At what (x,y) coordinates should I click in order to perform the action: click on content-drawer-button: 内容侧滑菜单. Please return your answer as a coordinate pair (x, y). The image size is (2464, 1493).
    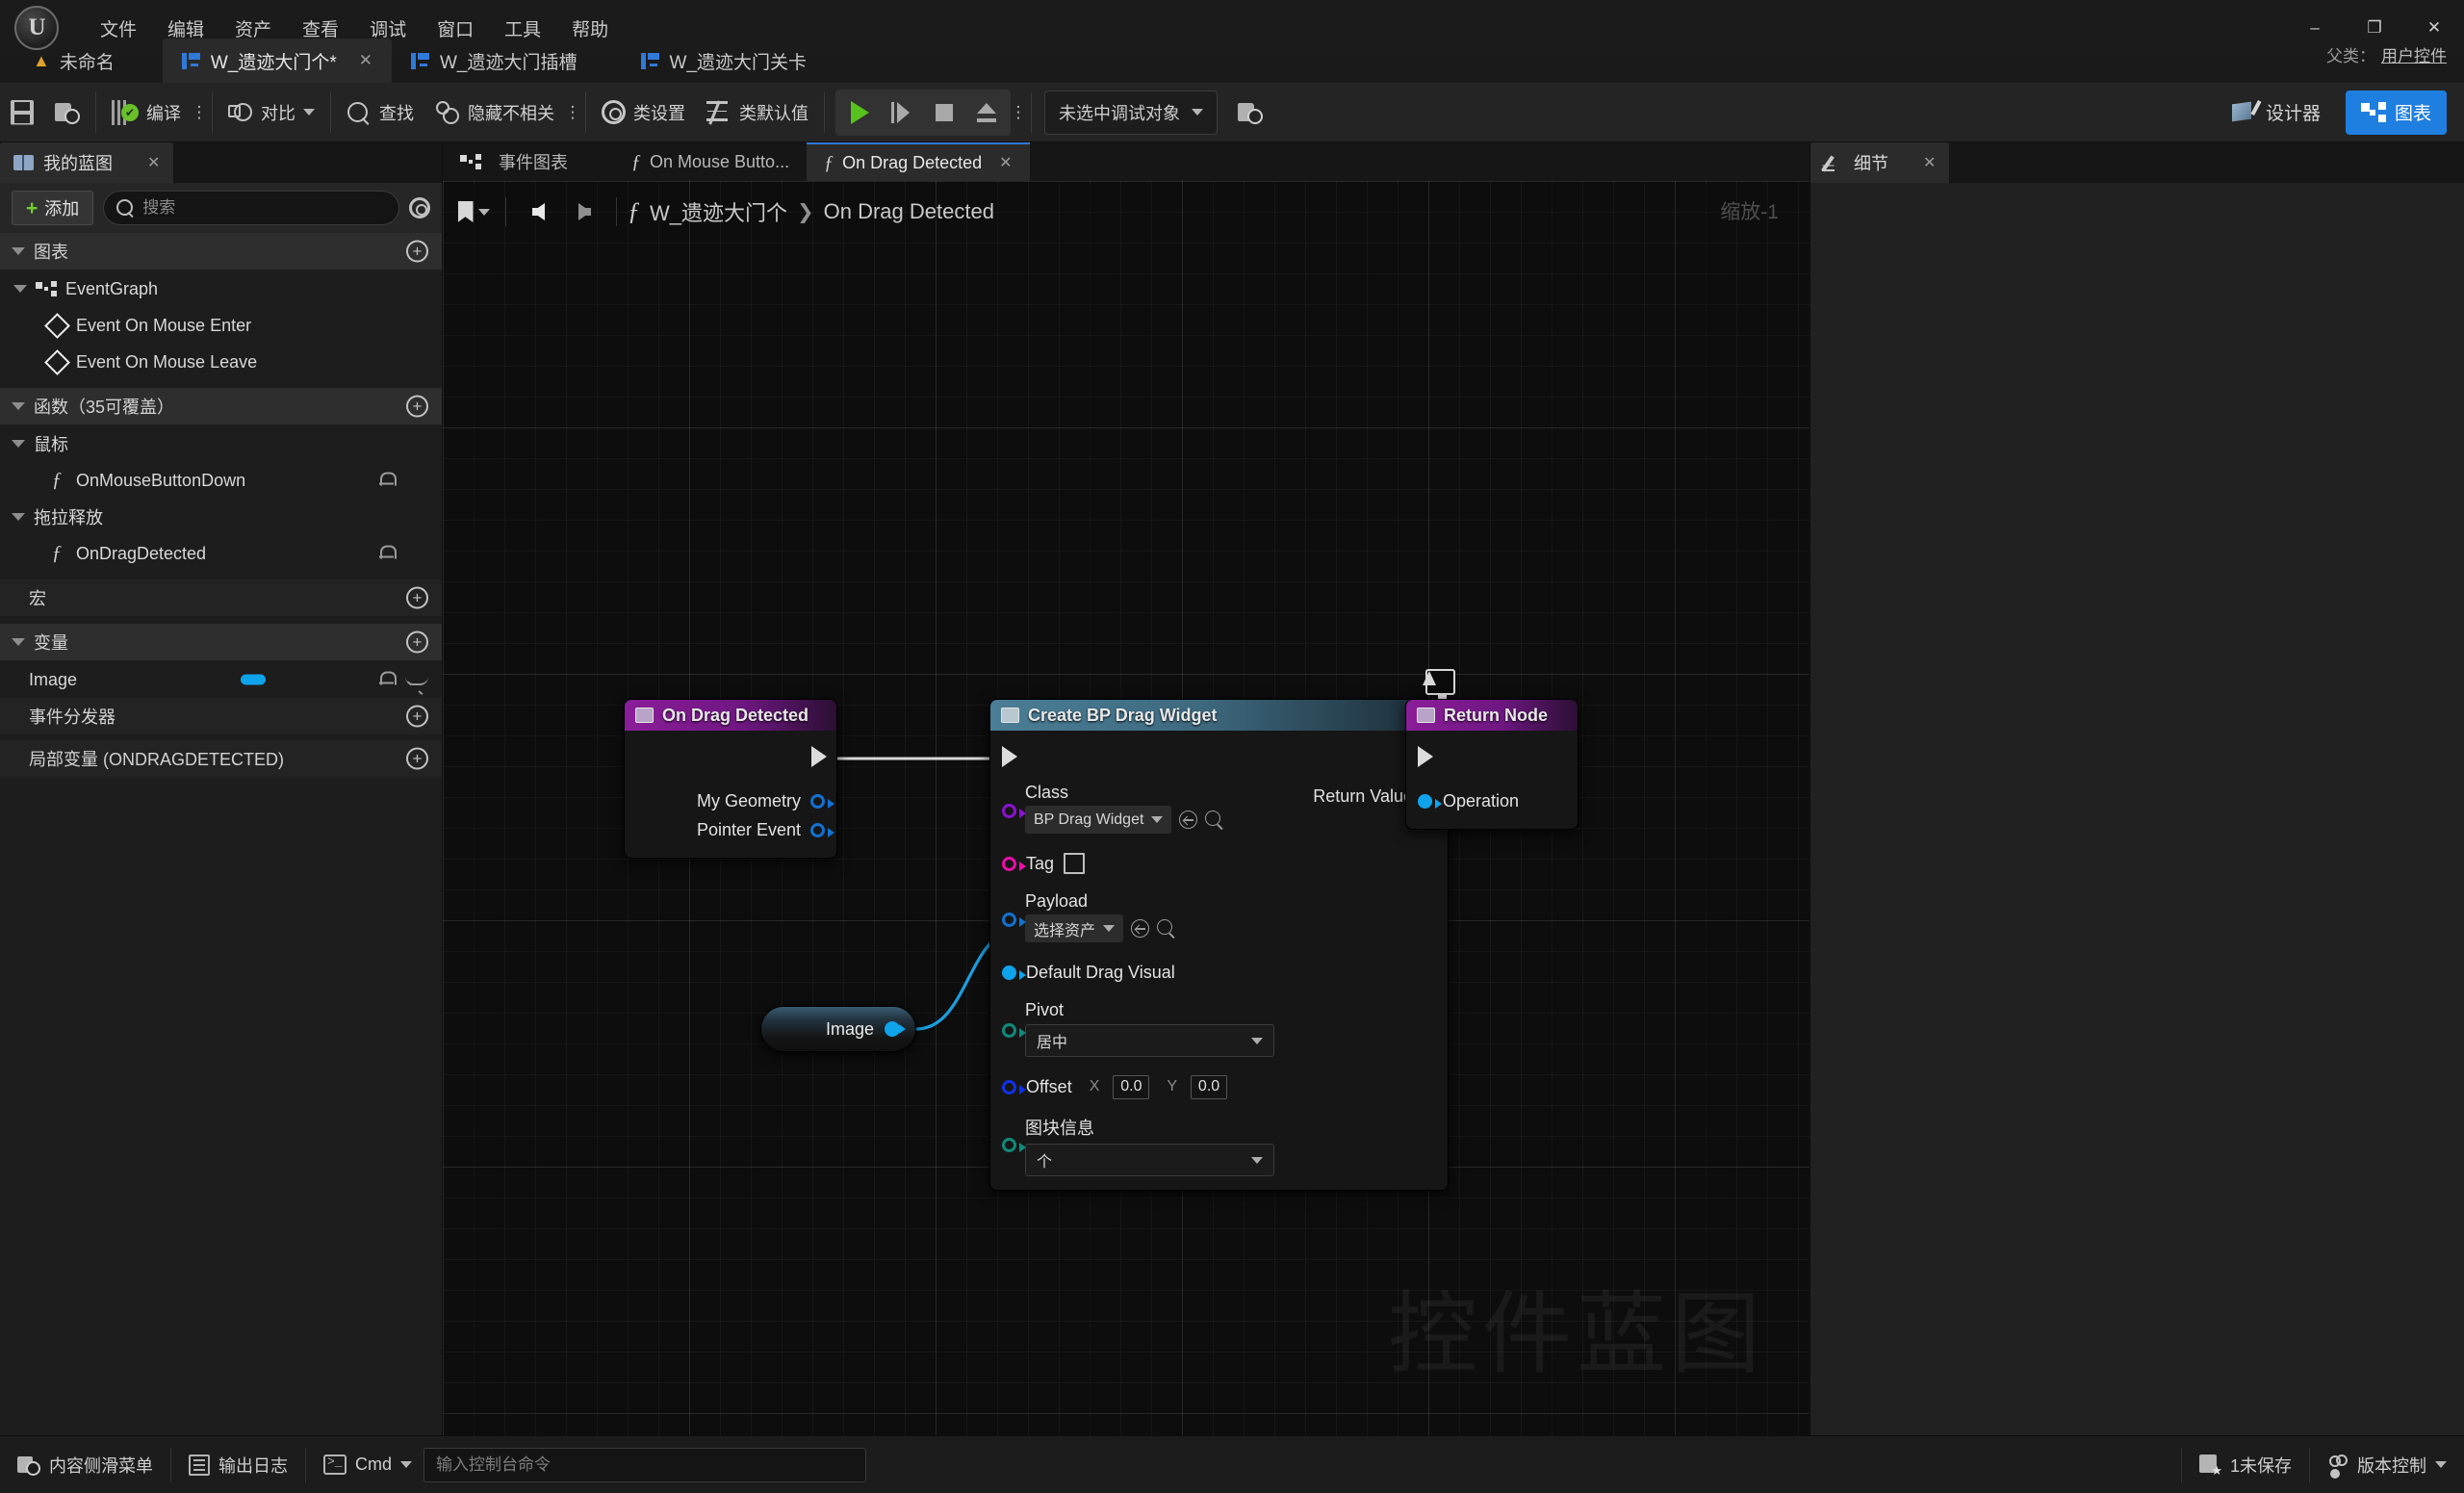
    Looking at the image, I should click on (85, 1464).